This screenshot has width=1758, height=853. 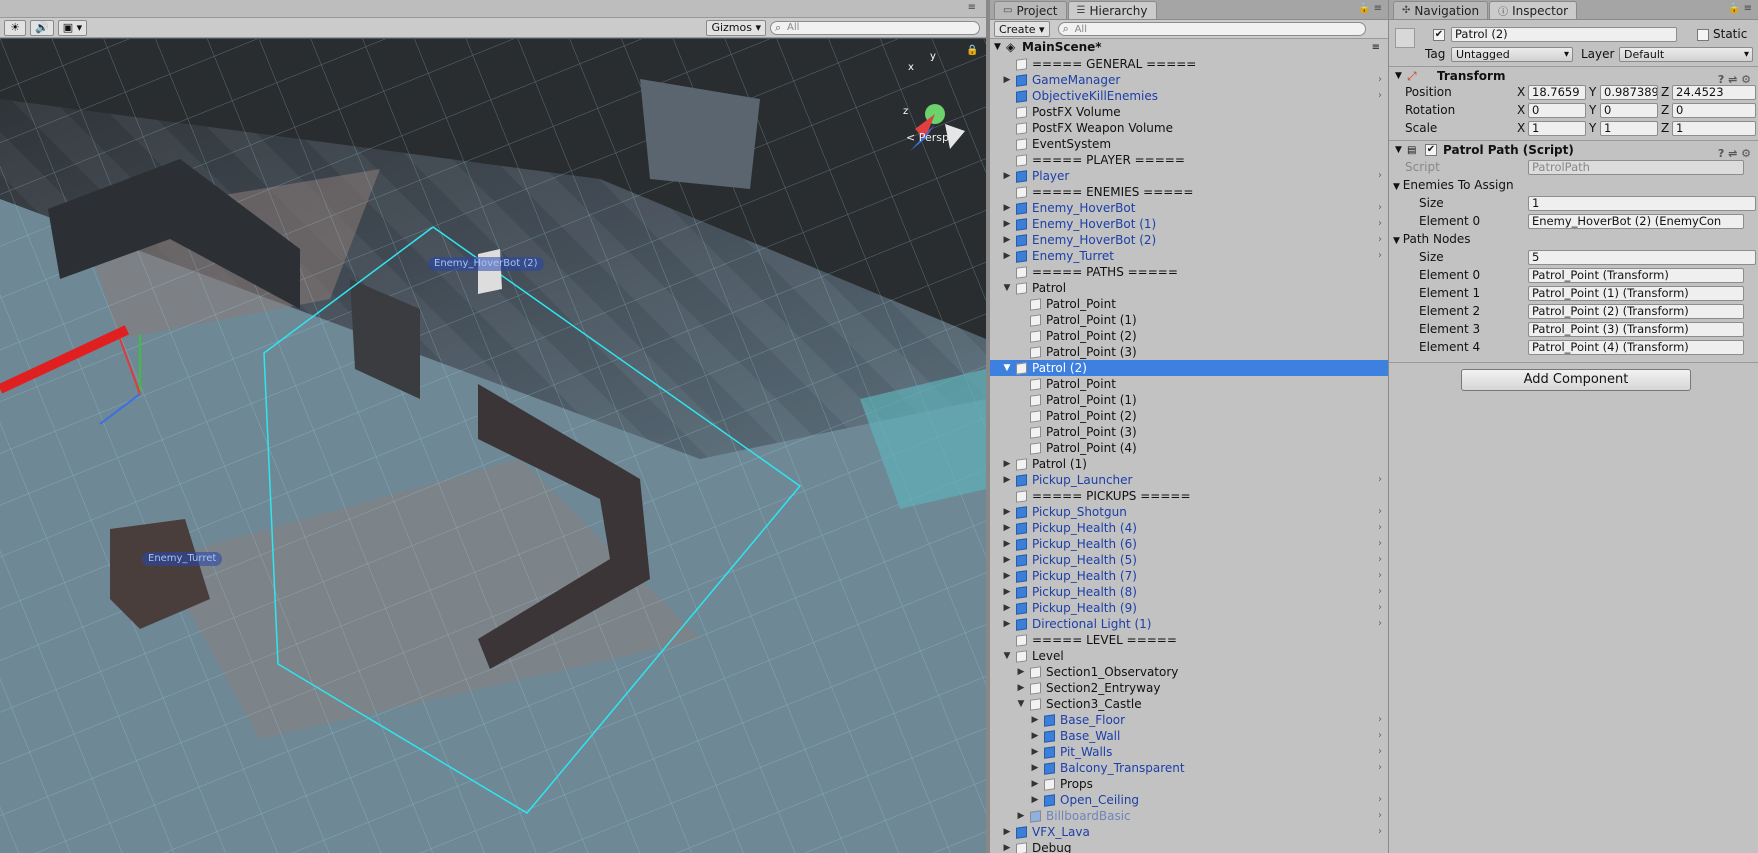 I want to click on hierarchy-item: ▶ Open_Ceiling ›, so click(x=1189, y=800).